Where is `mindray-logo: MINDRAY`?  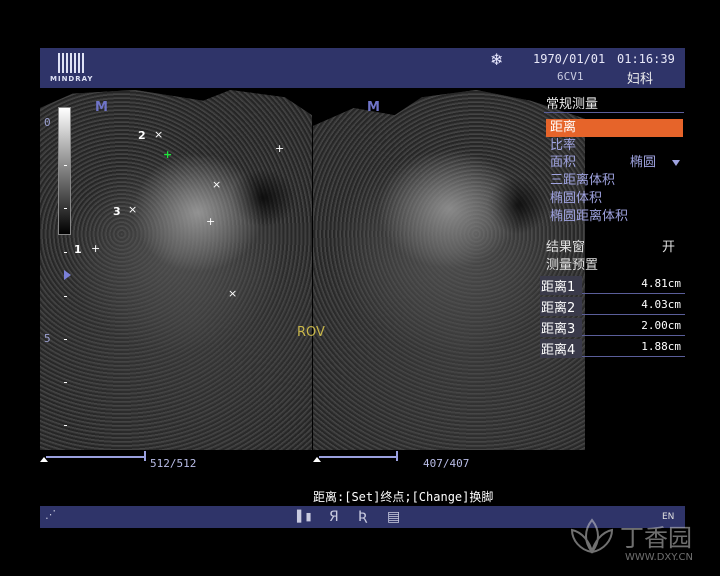 mindray-logo: MINDRAY is located at coordinates (72, 69).